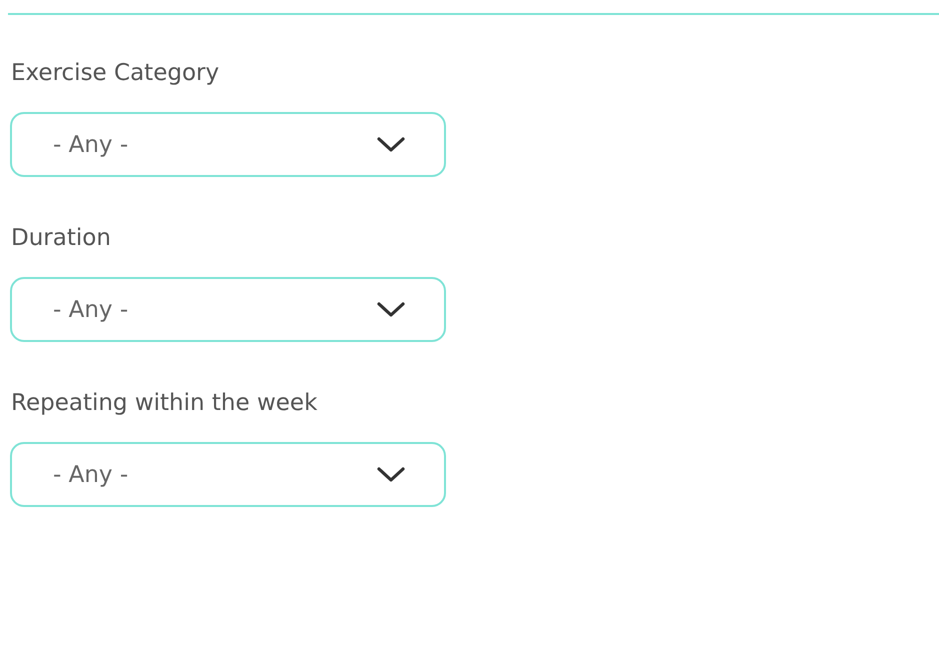 The width and height of the screenshot is (939, 671). Describe the element at coordinates (60, 238) in the screenshot. I see `field-label: Duration` at that location.